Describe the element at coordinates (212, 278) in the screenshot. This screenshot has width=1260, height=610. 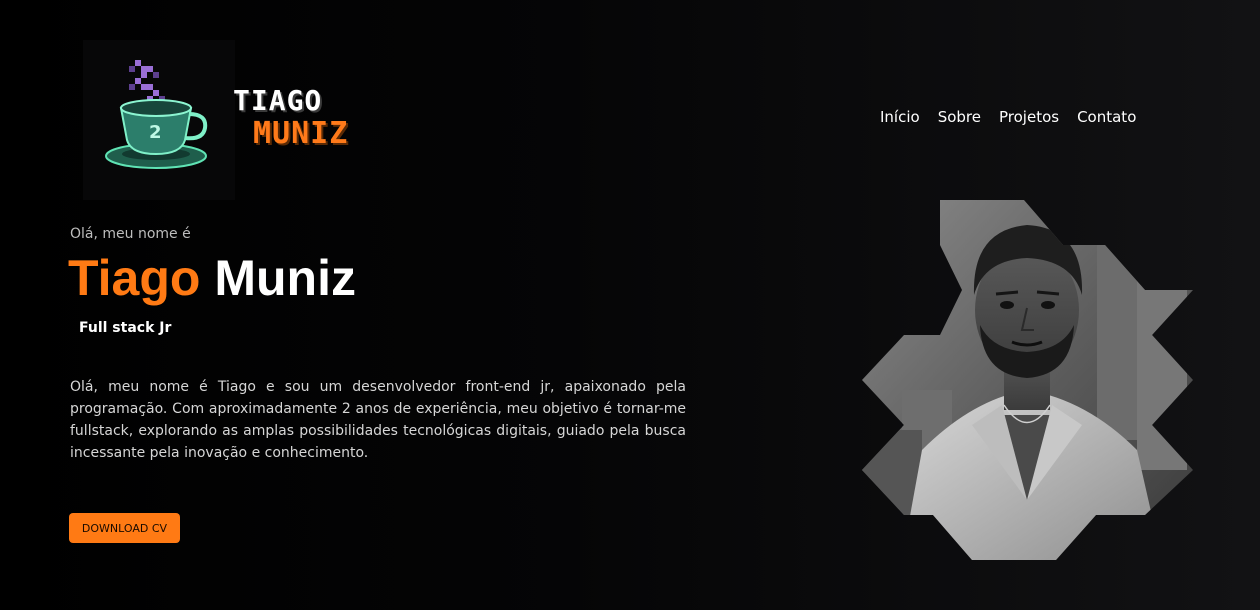
I see `hero-name: Tiago Muniz` at that location.